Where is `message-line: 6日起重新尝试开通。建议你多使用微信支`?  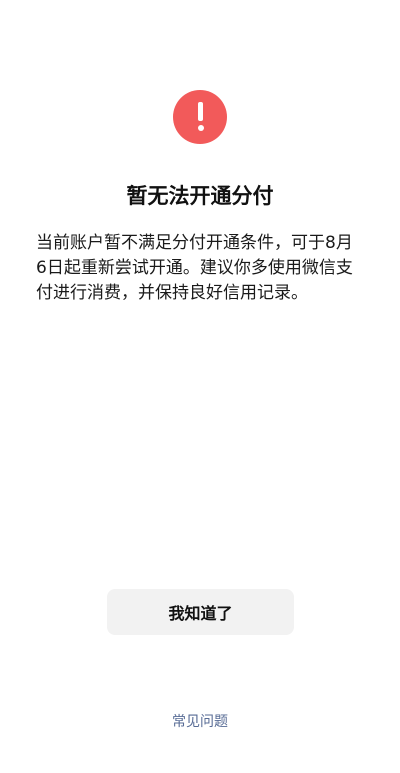
message-line: 6日起重新尝试开通。建议你多使用微信支 is located at coordinates (194, 268).